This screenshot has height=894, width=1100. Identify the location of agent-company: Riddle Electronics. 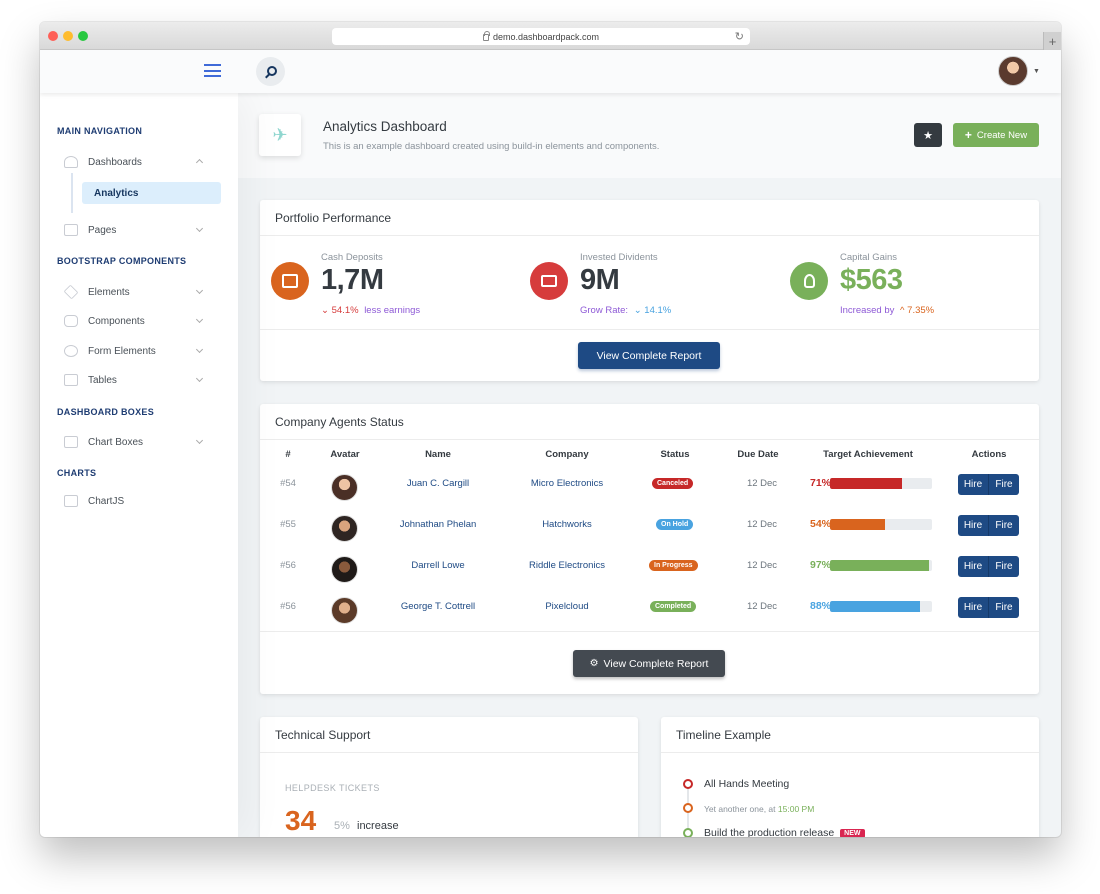
(567, 565).